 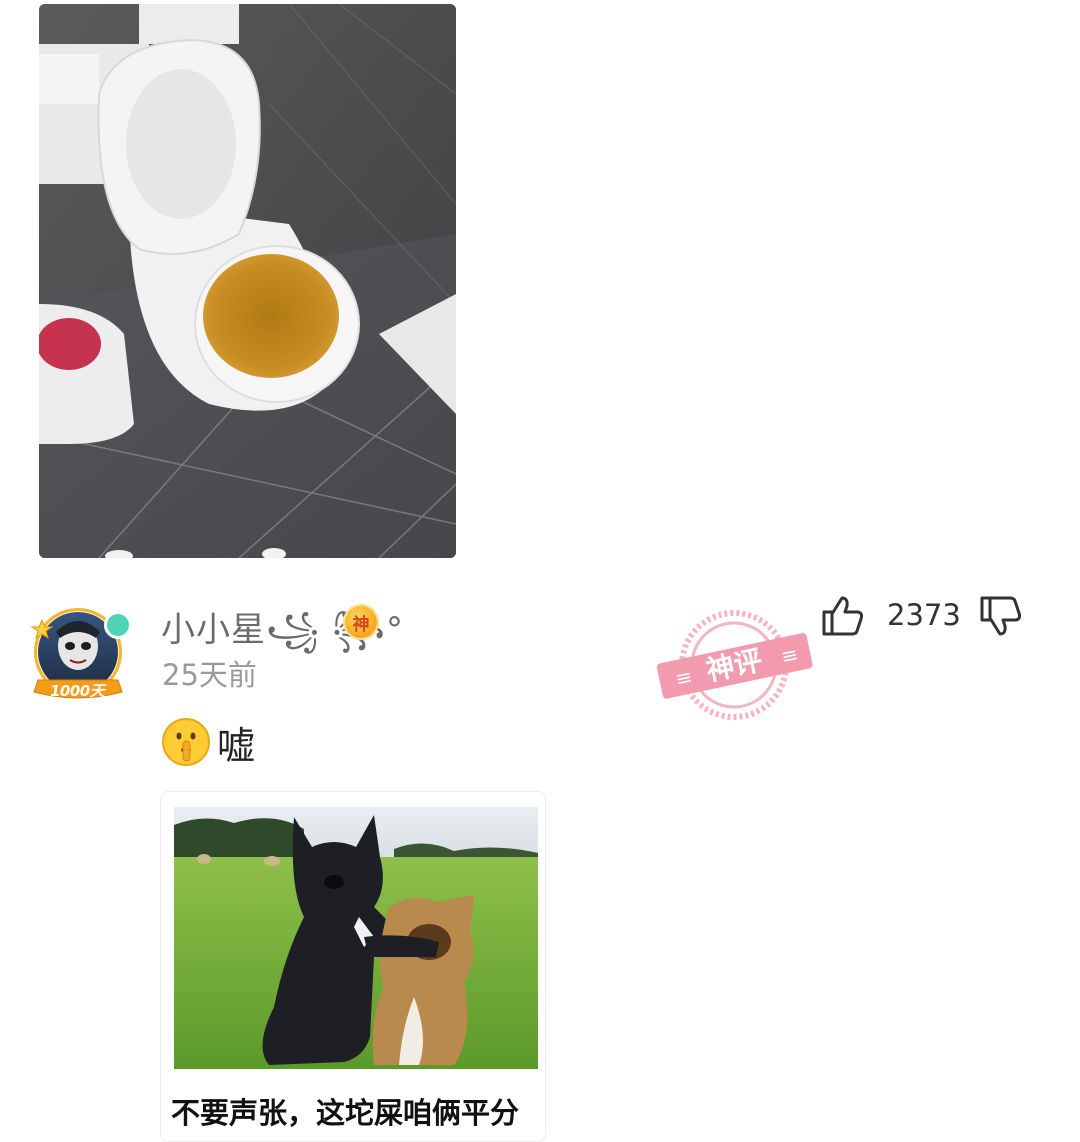 What do you see at coordinates (77, 691) in the screenshot?
I see `avatar-badge-label: 1000天` at bounding box center [77, 691].